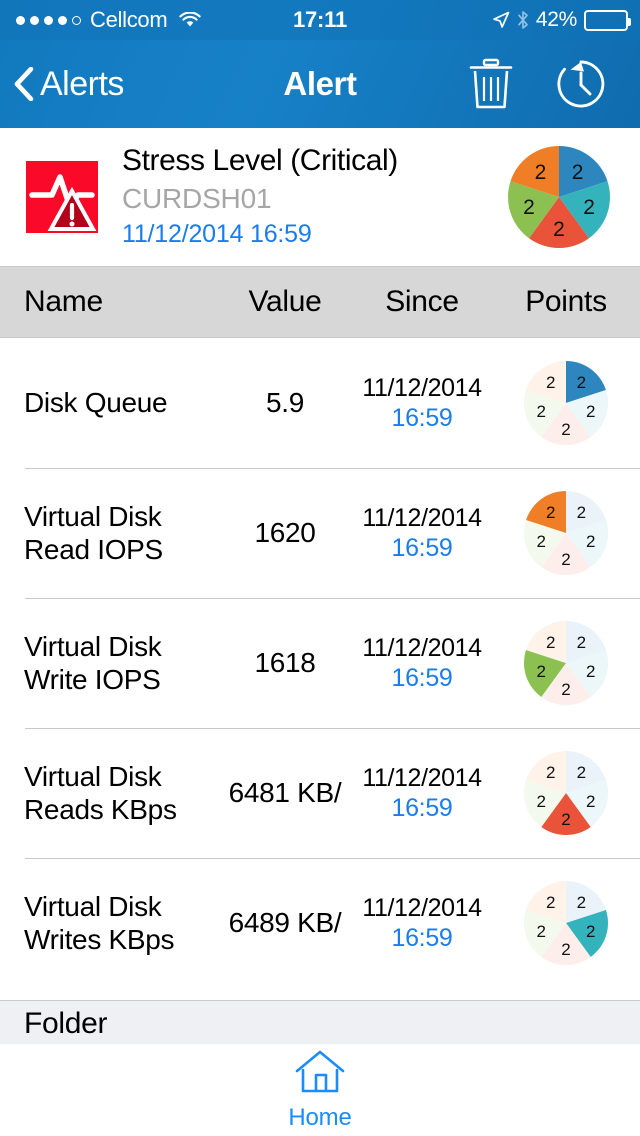 Image resolution: width=640 pixels, height=1136 pixels. Describe the element at coordinates (320, 403) in the screenshot. I see `table-row: Disk Queue 5.9 11/12/2014 16:59 2 2 2 2 2` at that location.